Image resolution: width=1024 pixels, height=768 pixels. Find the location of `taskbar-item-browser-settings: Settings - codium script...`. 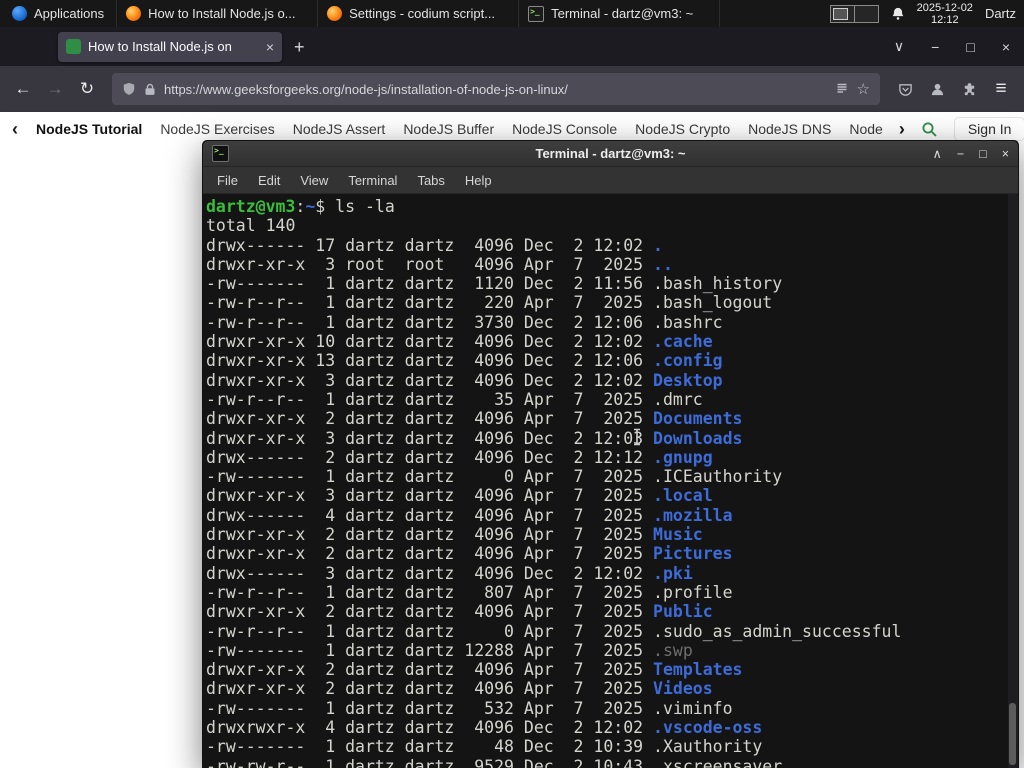

taskbar-item-browser-settings: Settings - codium script... is located at coordinates (419, 13).